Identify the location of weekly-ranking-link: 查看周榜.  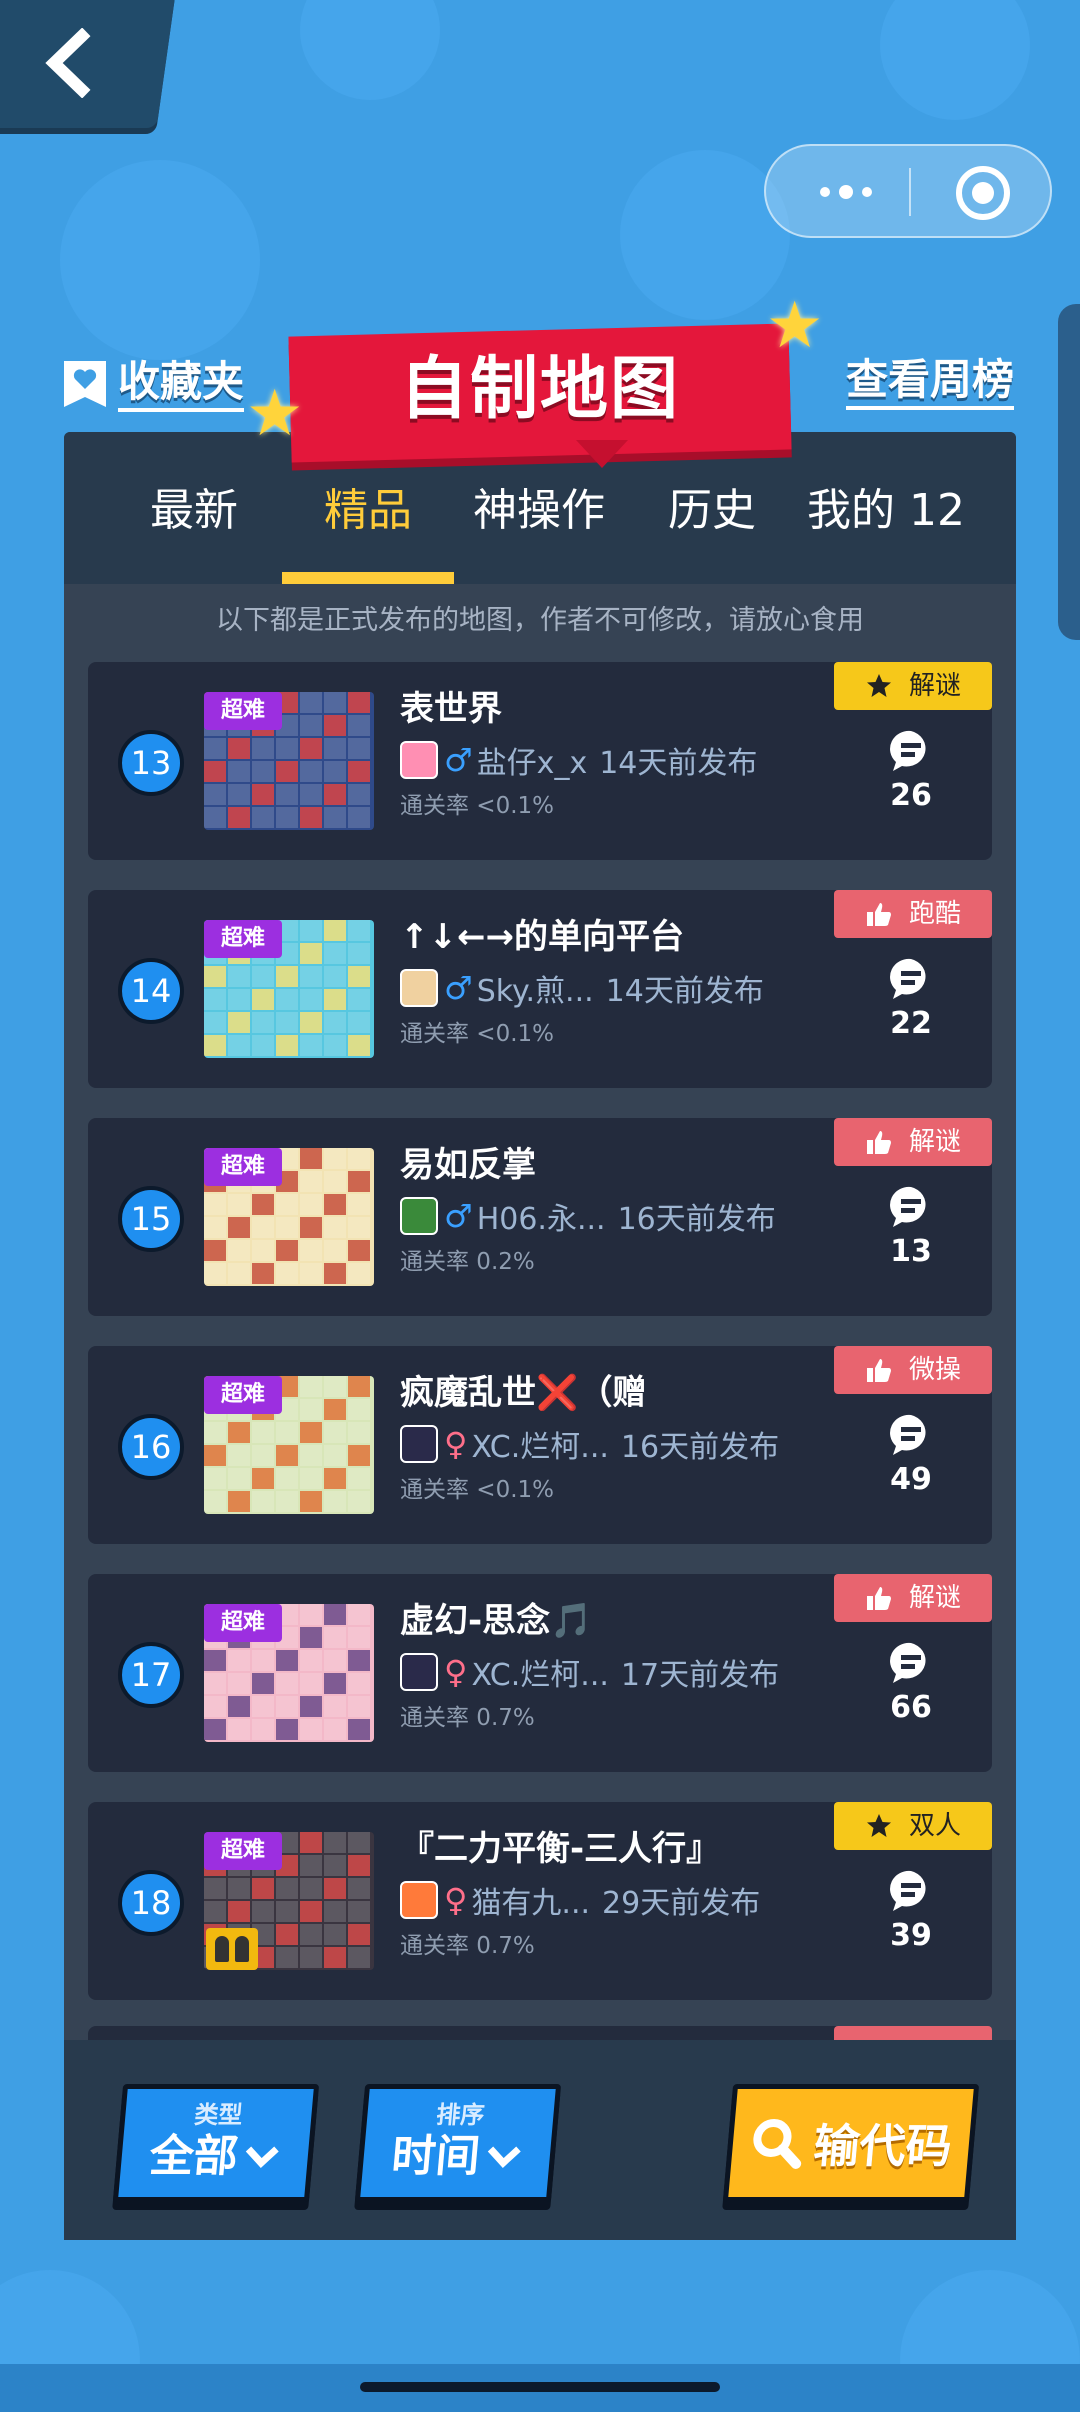
(929, 382).